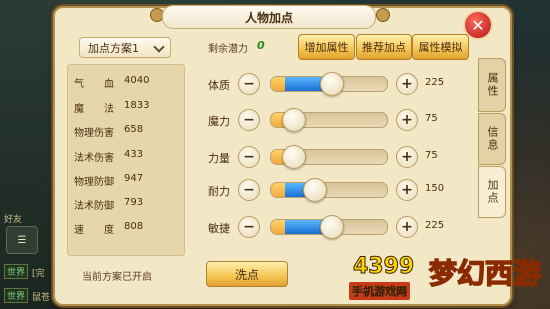 Image resolution: width=550 pixels, height=309 pixels. What do you see at coordinates (383, 267) in the screenshot?
I see `logo-number: 4399` at bounding box center [383, 267].